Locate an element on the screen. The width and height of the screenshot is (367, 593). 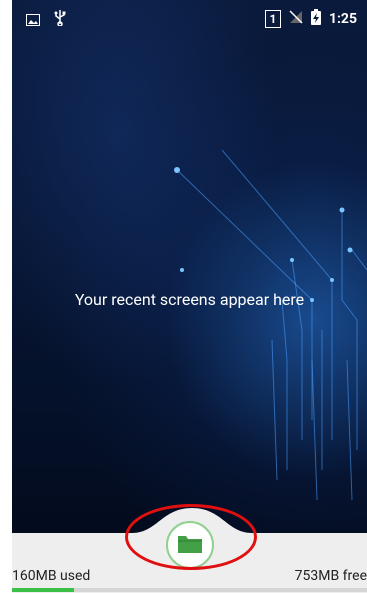
status-bar: 1 1:25 is located at coordinates (189, 20).